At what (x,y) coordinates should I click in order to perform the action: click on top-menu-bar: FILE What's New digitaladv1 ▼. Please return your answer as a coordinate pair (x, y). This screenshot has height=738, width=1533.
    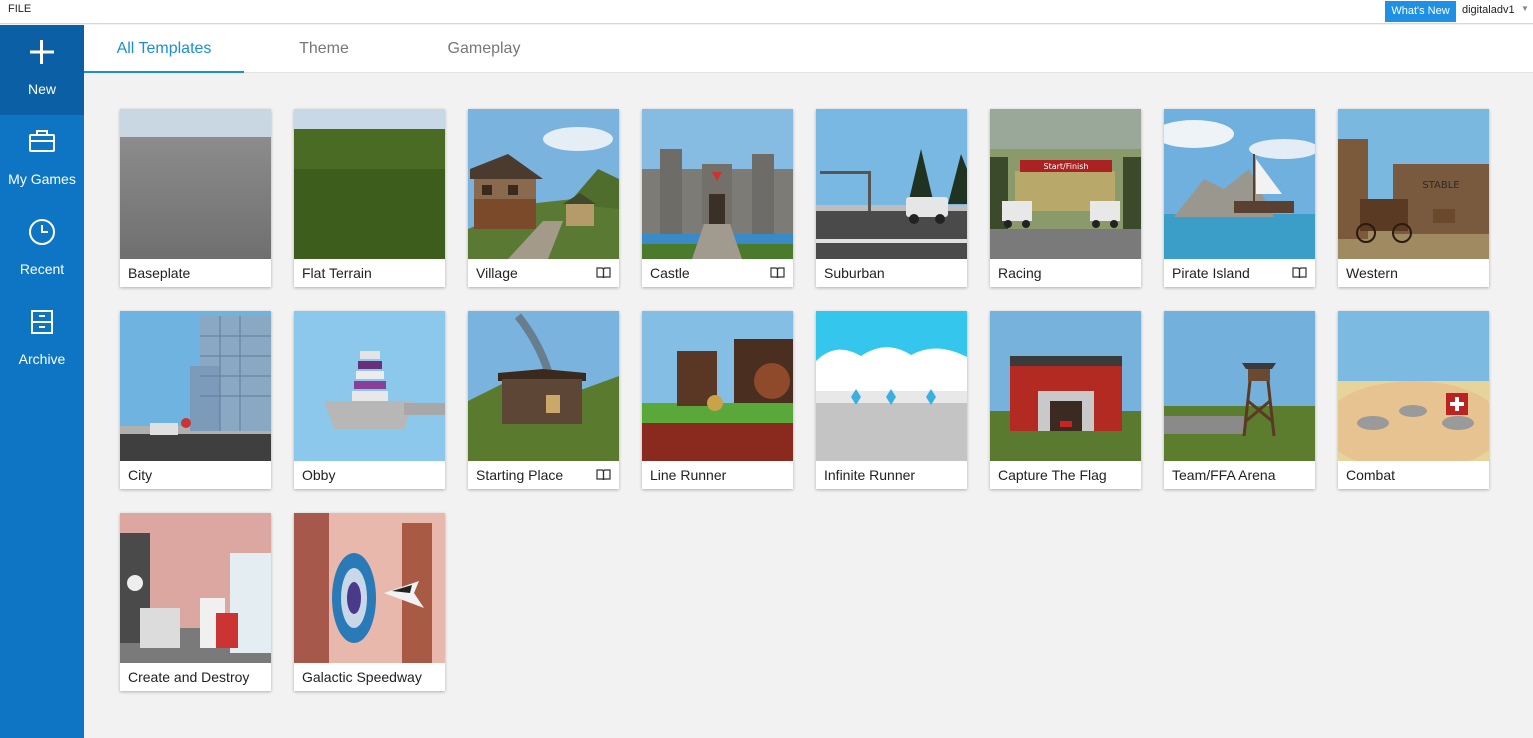
    Looking at the image, I should click on (766, 12).